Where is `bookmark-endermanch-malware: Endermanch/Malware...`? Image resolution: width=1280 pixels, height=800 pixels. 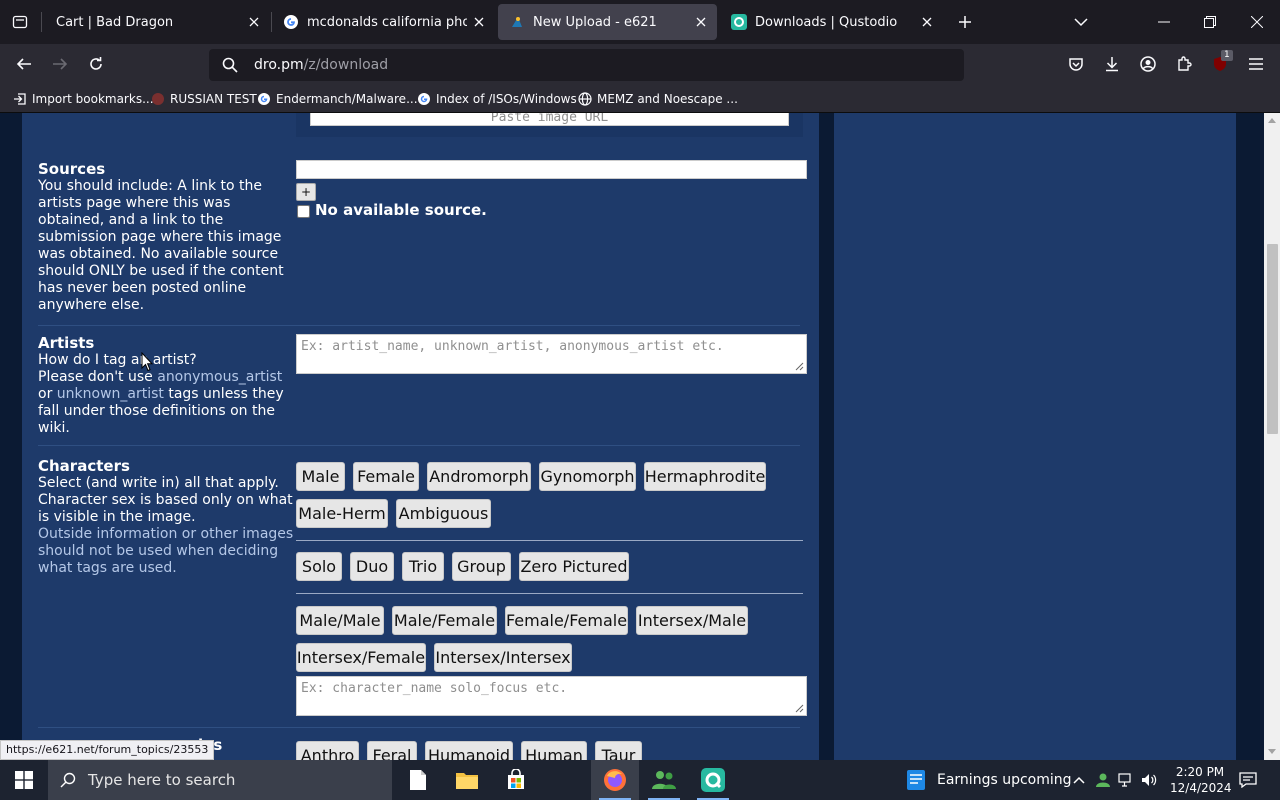 bookmark-endermanch-malware: Endermanch/Malware... is located at coordinates (337, 99).